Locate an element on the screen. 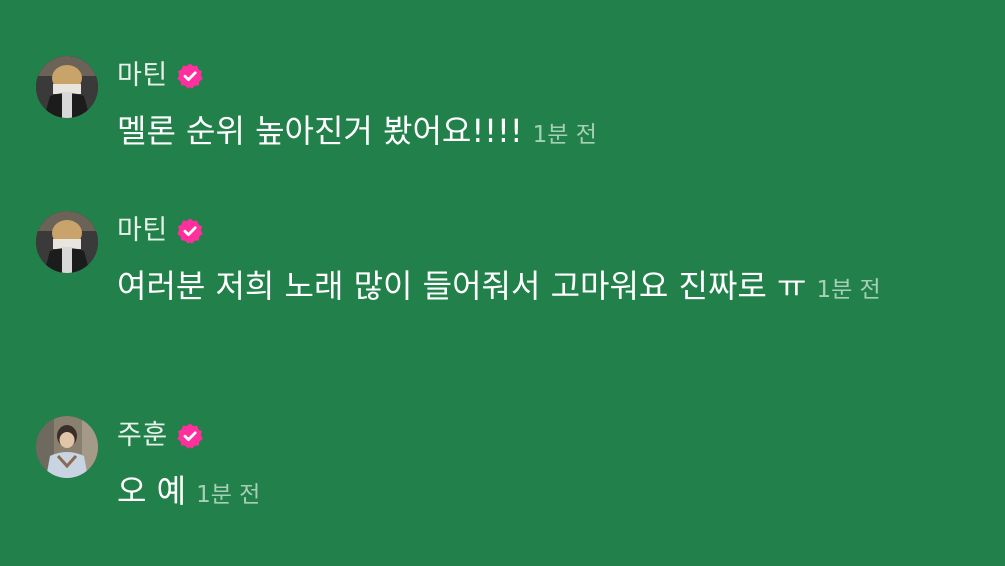  author-row: 주훈 is located at coordinates (160, 436).